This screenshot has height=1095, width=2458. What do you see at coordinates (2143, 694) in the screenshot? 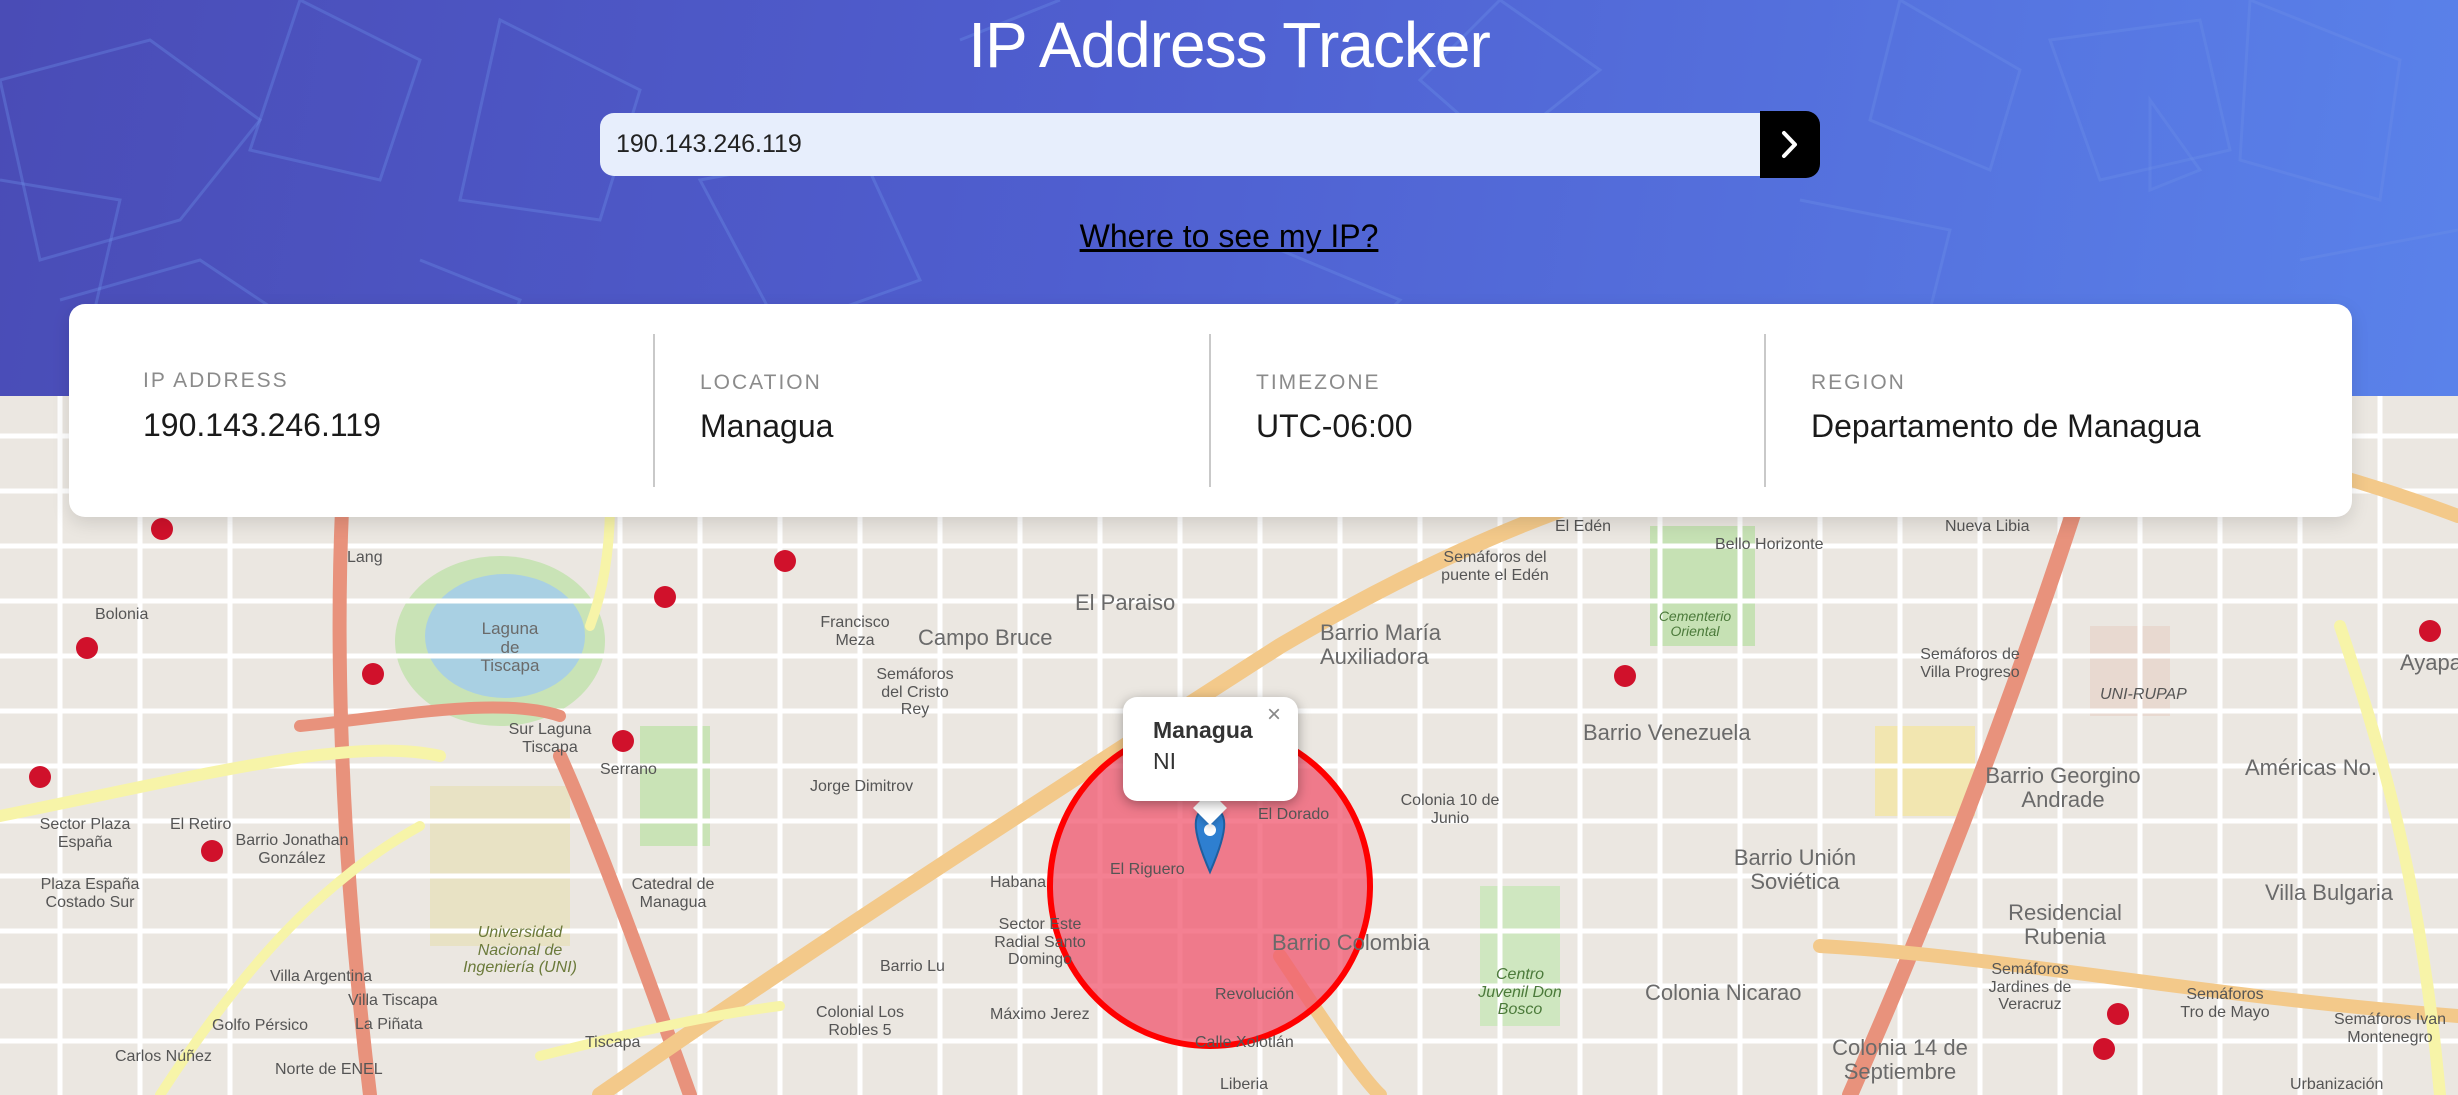
I see `map-label-uni-rupap: UNI-RUPAP` at bounding box center [2143, 694].